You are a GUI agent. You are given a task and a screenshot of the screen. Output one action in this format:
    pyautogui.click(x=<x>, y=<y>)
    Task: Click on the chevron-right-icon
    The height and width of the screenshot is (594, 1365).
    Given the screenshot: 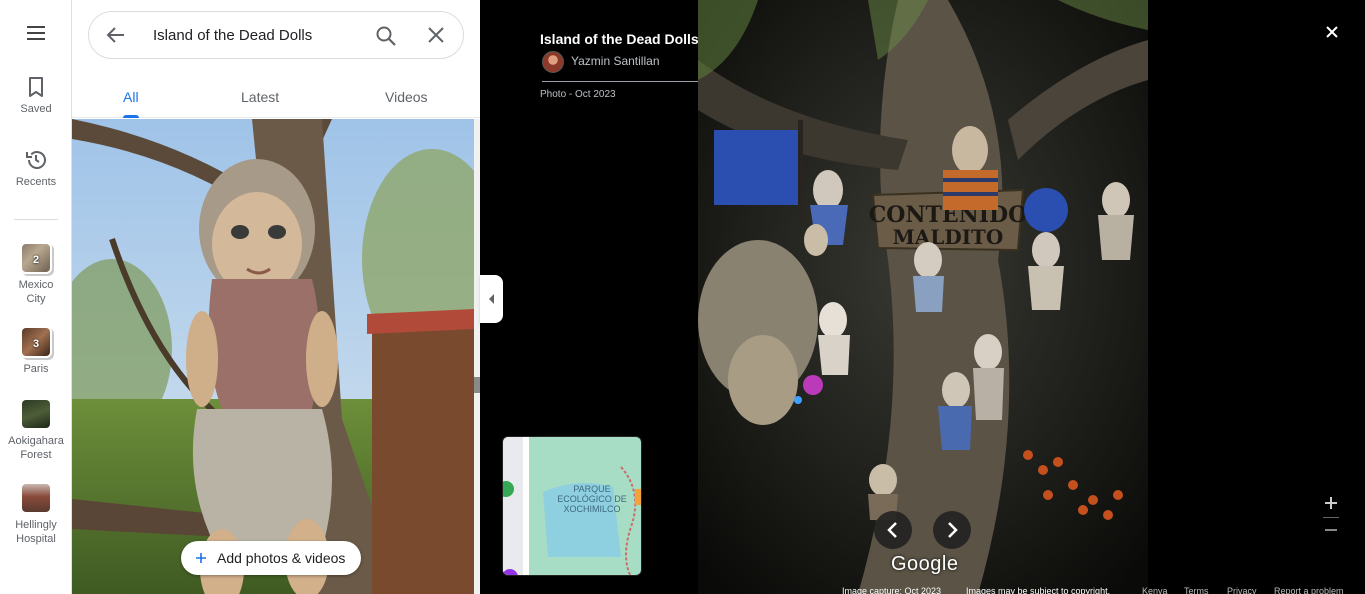 What is the action you would take?
    pyautogui.click(x=953, y=530)
    